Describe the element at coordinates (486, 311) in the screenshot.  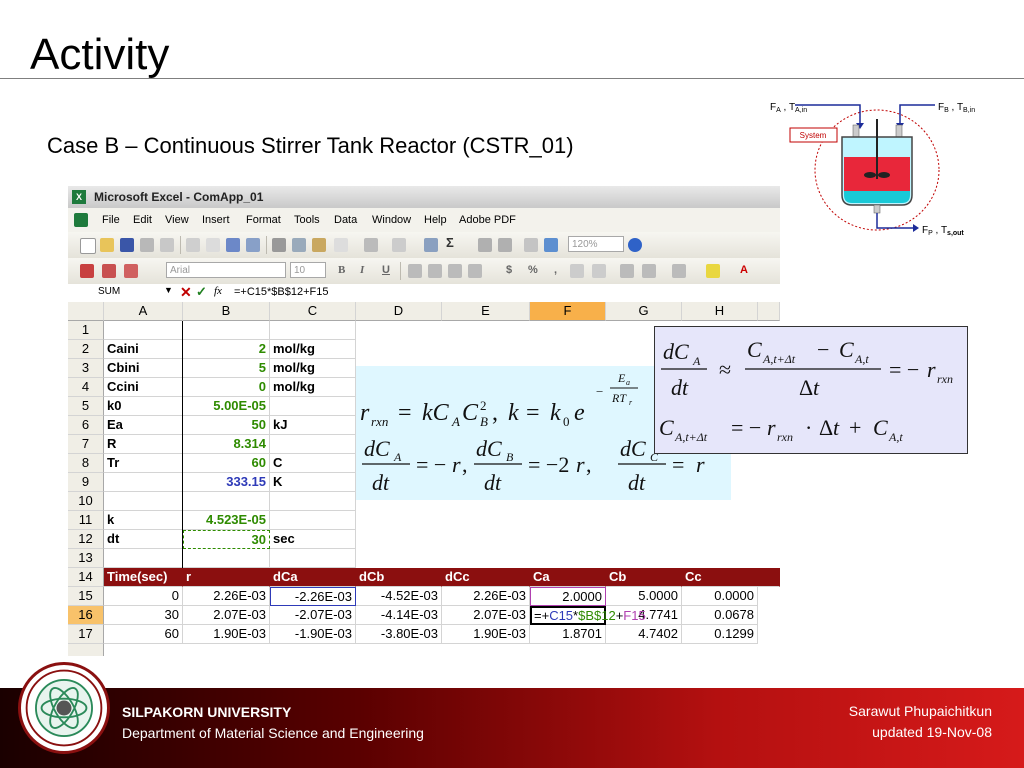
I see `column-header: E` at that location.